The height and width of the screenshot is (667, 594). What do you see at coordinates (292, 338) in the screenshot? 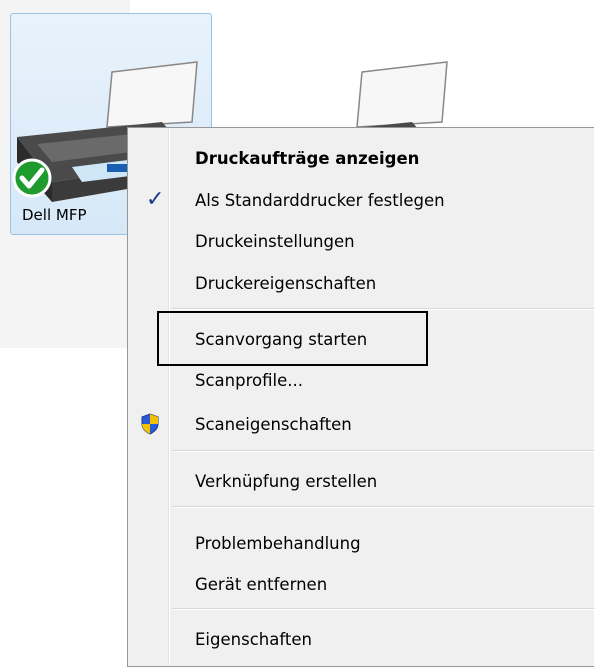
I see `annotation-highlight-box` at bounding box center [292, 338].